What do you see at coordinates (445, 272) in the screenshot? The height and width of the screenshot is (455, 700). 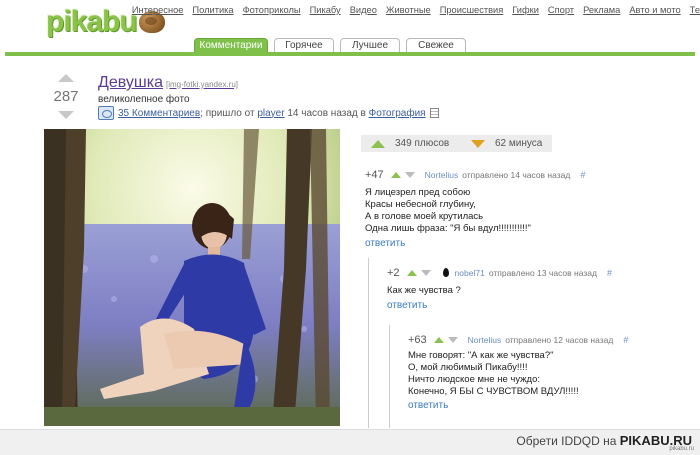 I see `drop-icon` at bounding box center [445, 272].